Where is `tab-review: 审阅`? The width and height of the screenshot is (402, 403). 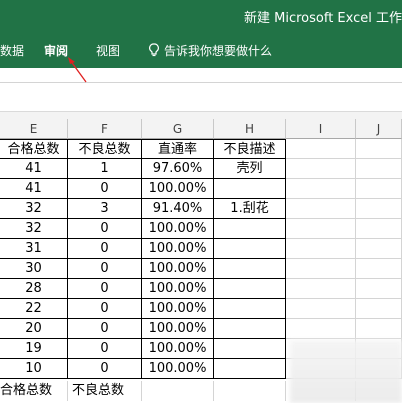 tab-review: 审阅 is located at coordinates (56, 50).